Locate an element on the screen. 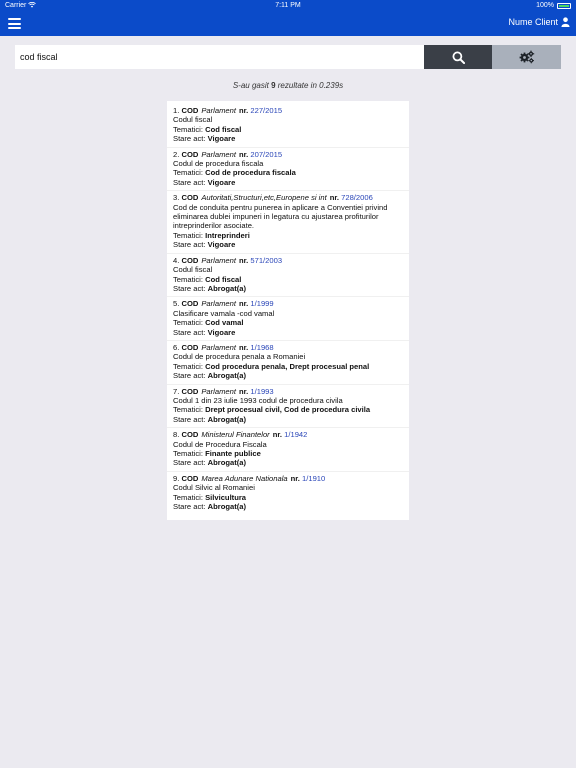 The image size is (576, 768). result-topics: Silvicultura is located at coordinates (226, 497).